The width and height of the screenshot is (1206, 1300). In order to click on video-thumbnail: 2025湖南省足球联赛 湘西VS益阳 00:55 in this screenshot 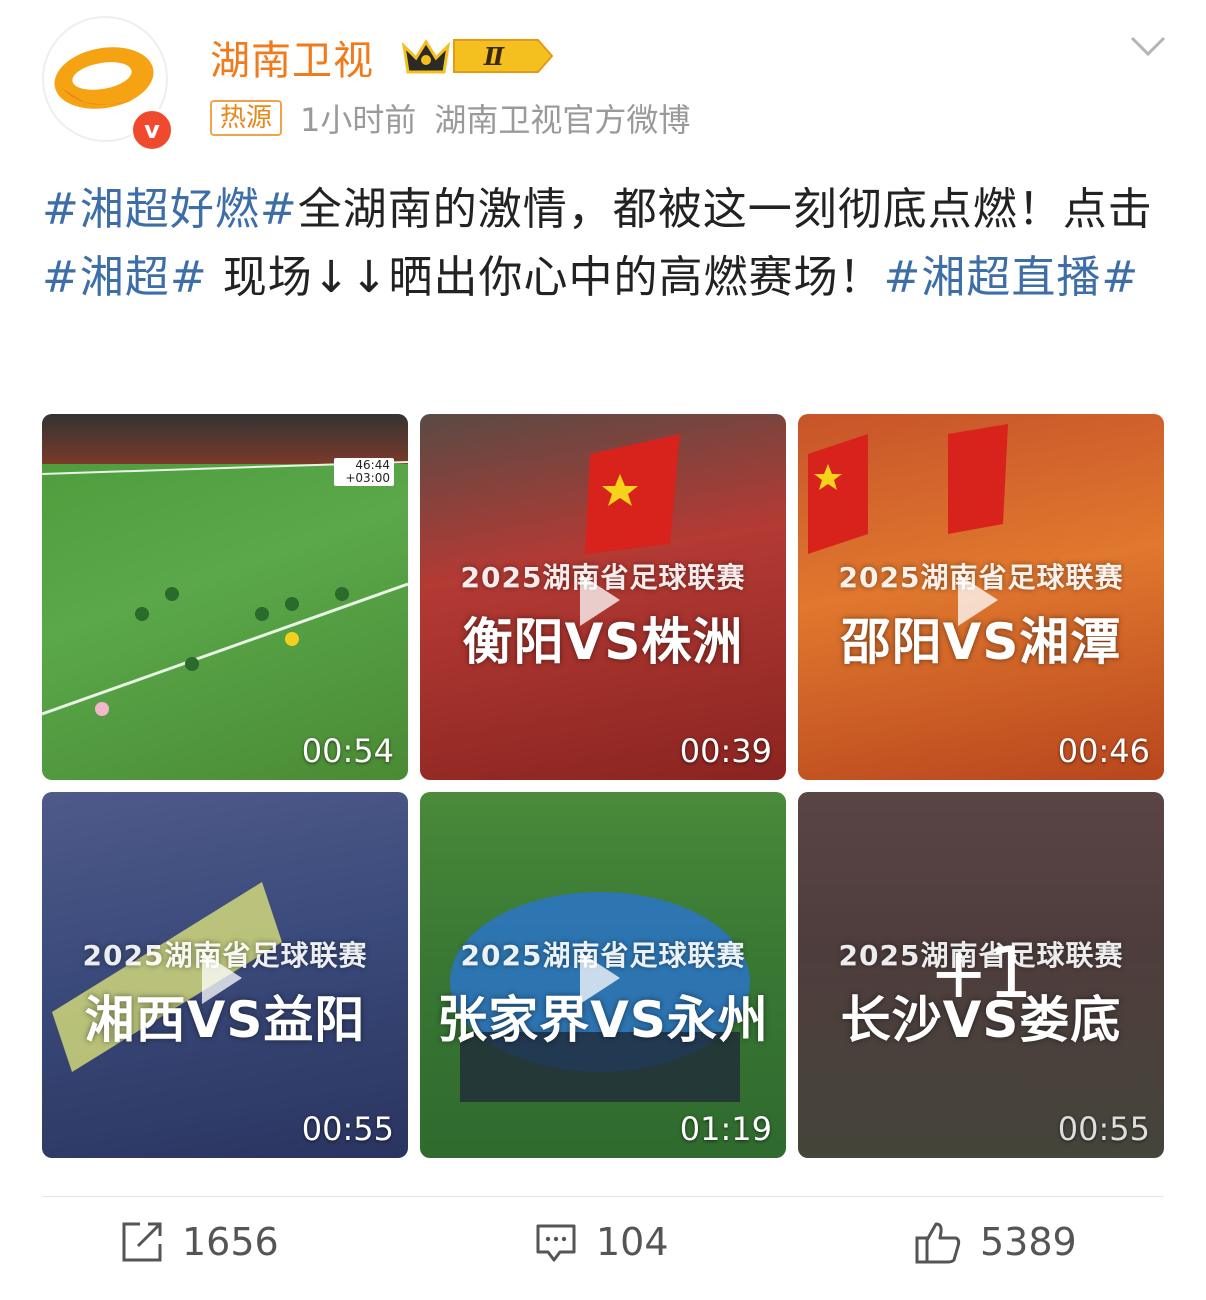, I will do `click(225, 975)`.